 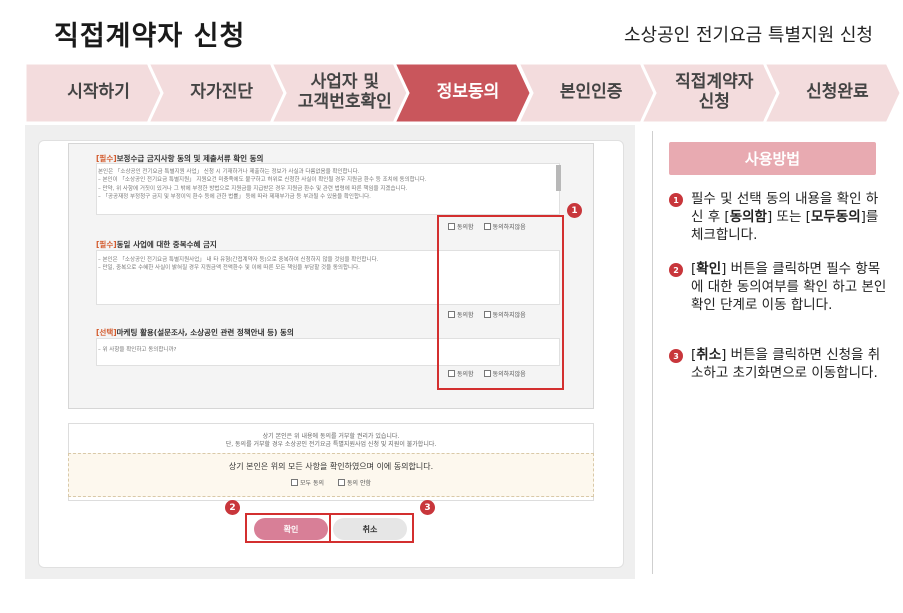 What do you see at coordinates (354, 482) in the screenshot?
I see `disagree-all-checkbox: 동의 안함` at bounding box center [354, 482].